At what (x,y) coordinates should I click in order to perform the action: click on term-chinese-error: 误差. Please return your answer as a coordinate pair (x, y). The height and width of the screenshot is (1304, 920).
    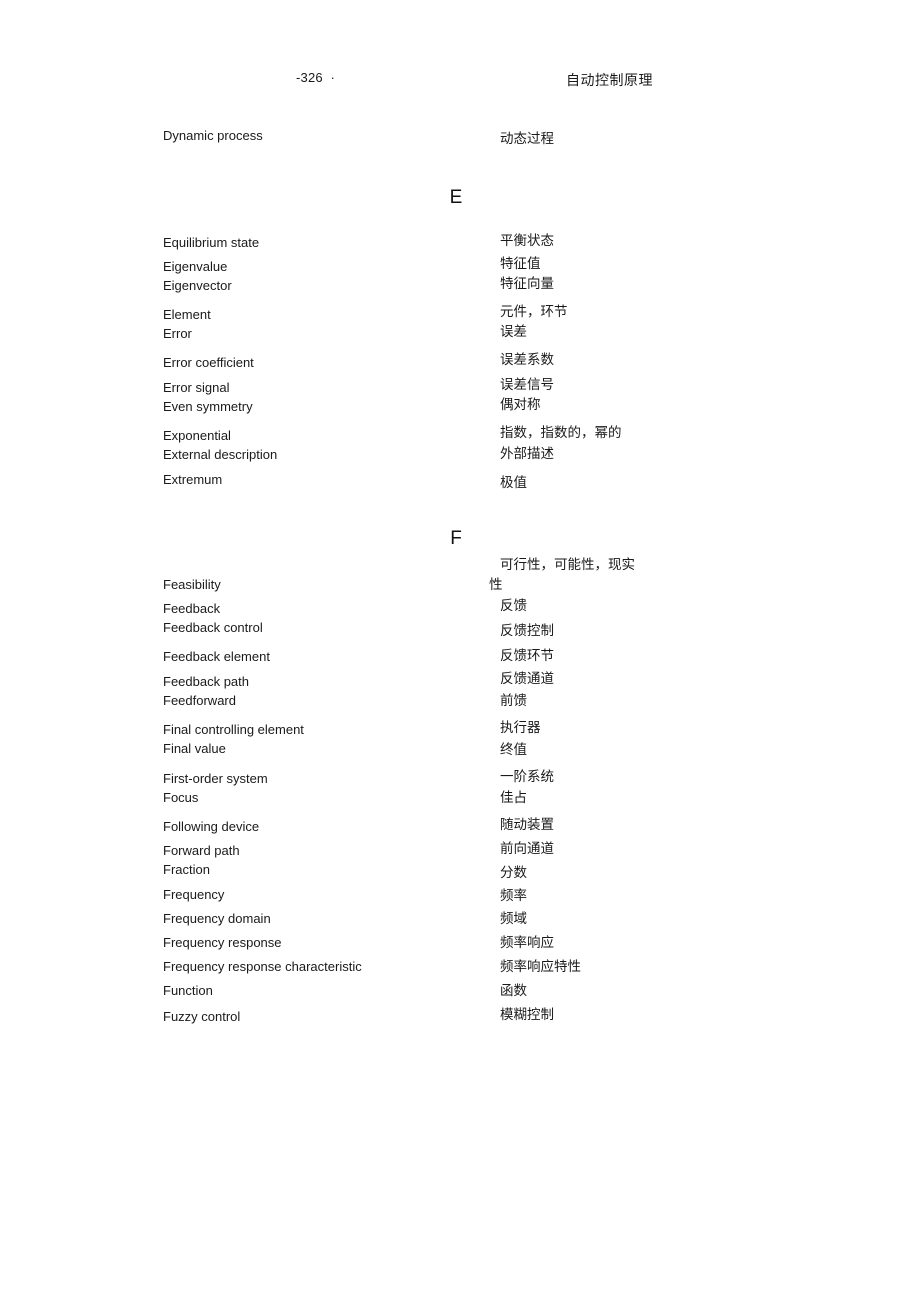
    Looking at the image, I should click on (513, 331).